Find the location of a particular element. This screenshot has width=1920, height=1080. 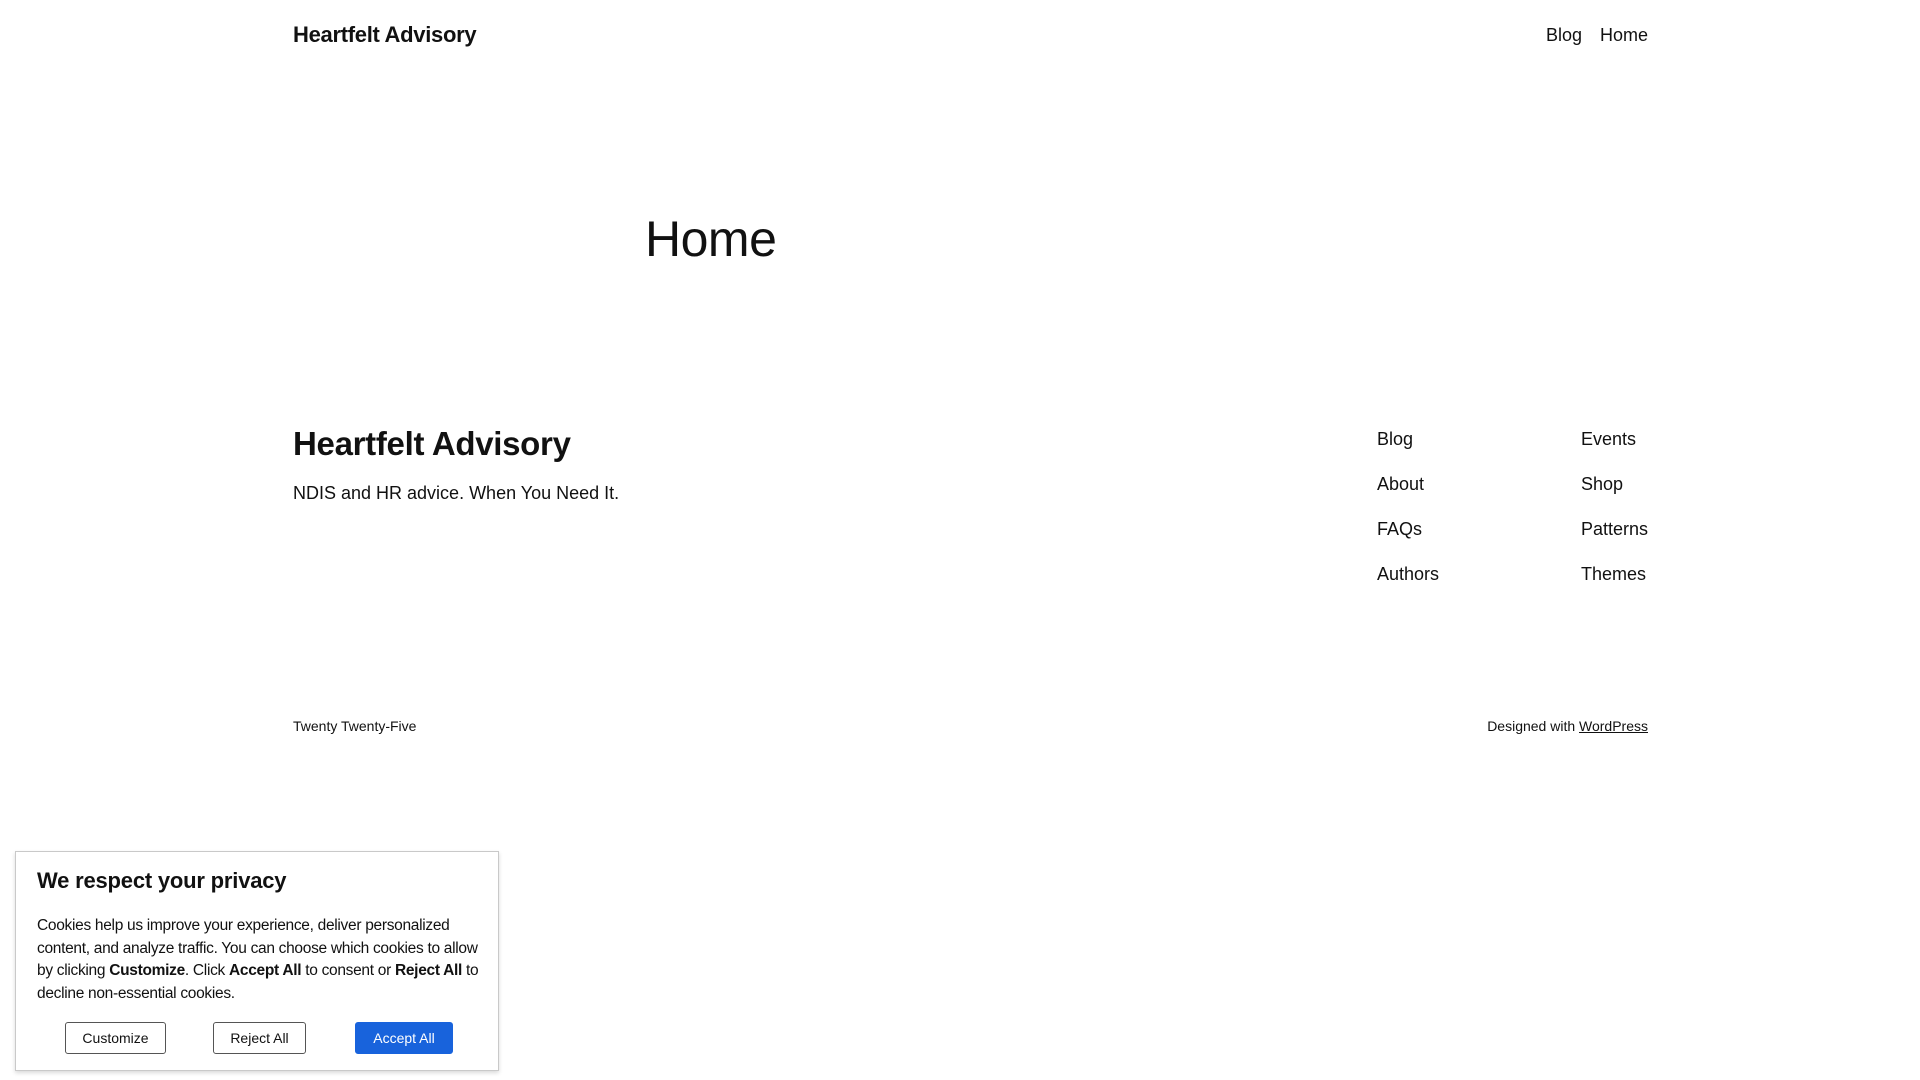

footer-link-about: About is located at coordinates (1408, 484).